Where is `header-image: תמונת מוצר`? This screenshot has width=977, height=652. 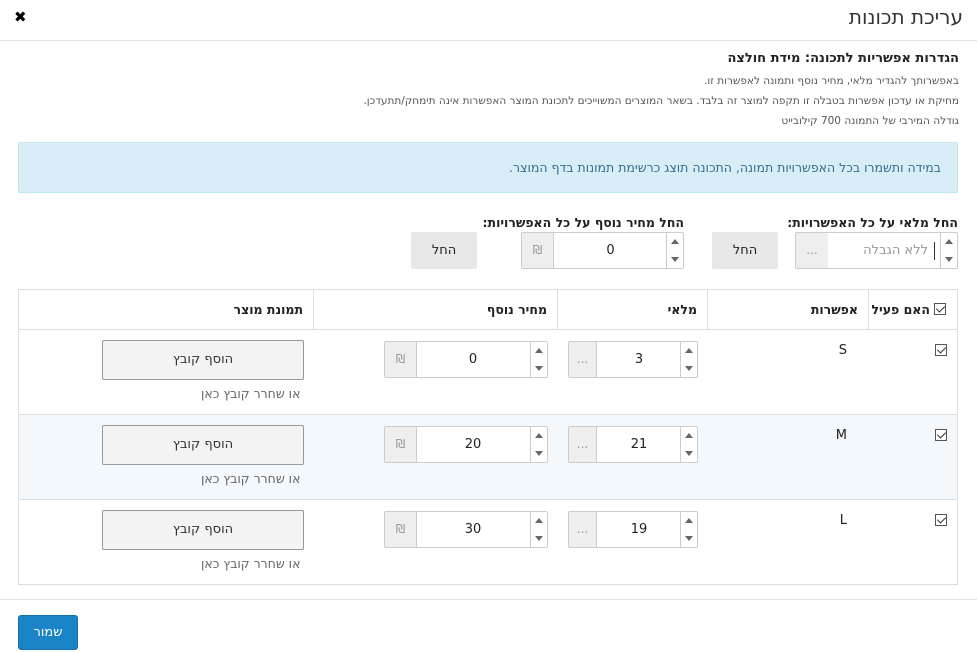 header-image: תמונת מוצר is located at coordinates (268, 309).